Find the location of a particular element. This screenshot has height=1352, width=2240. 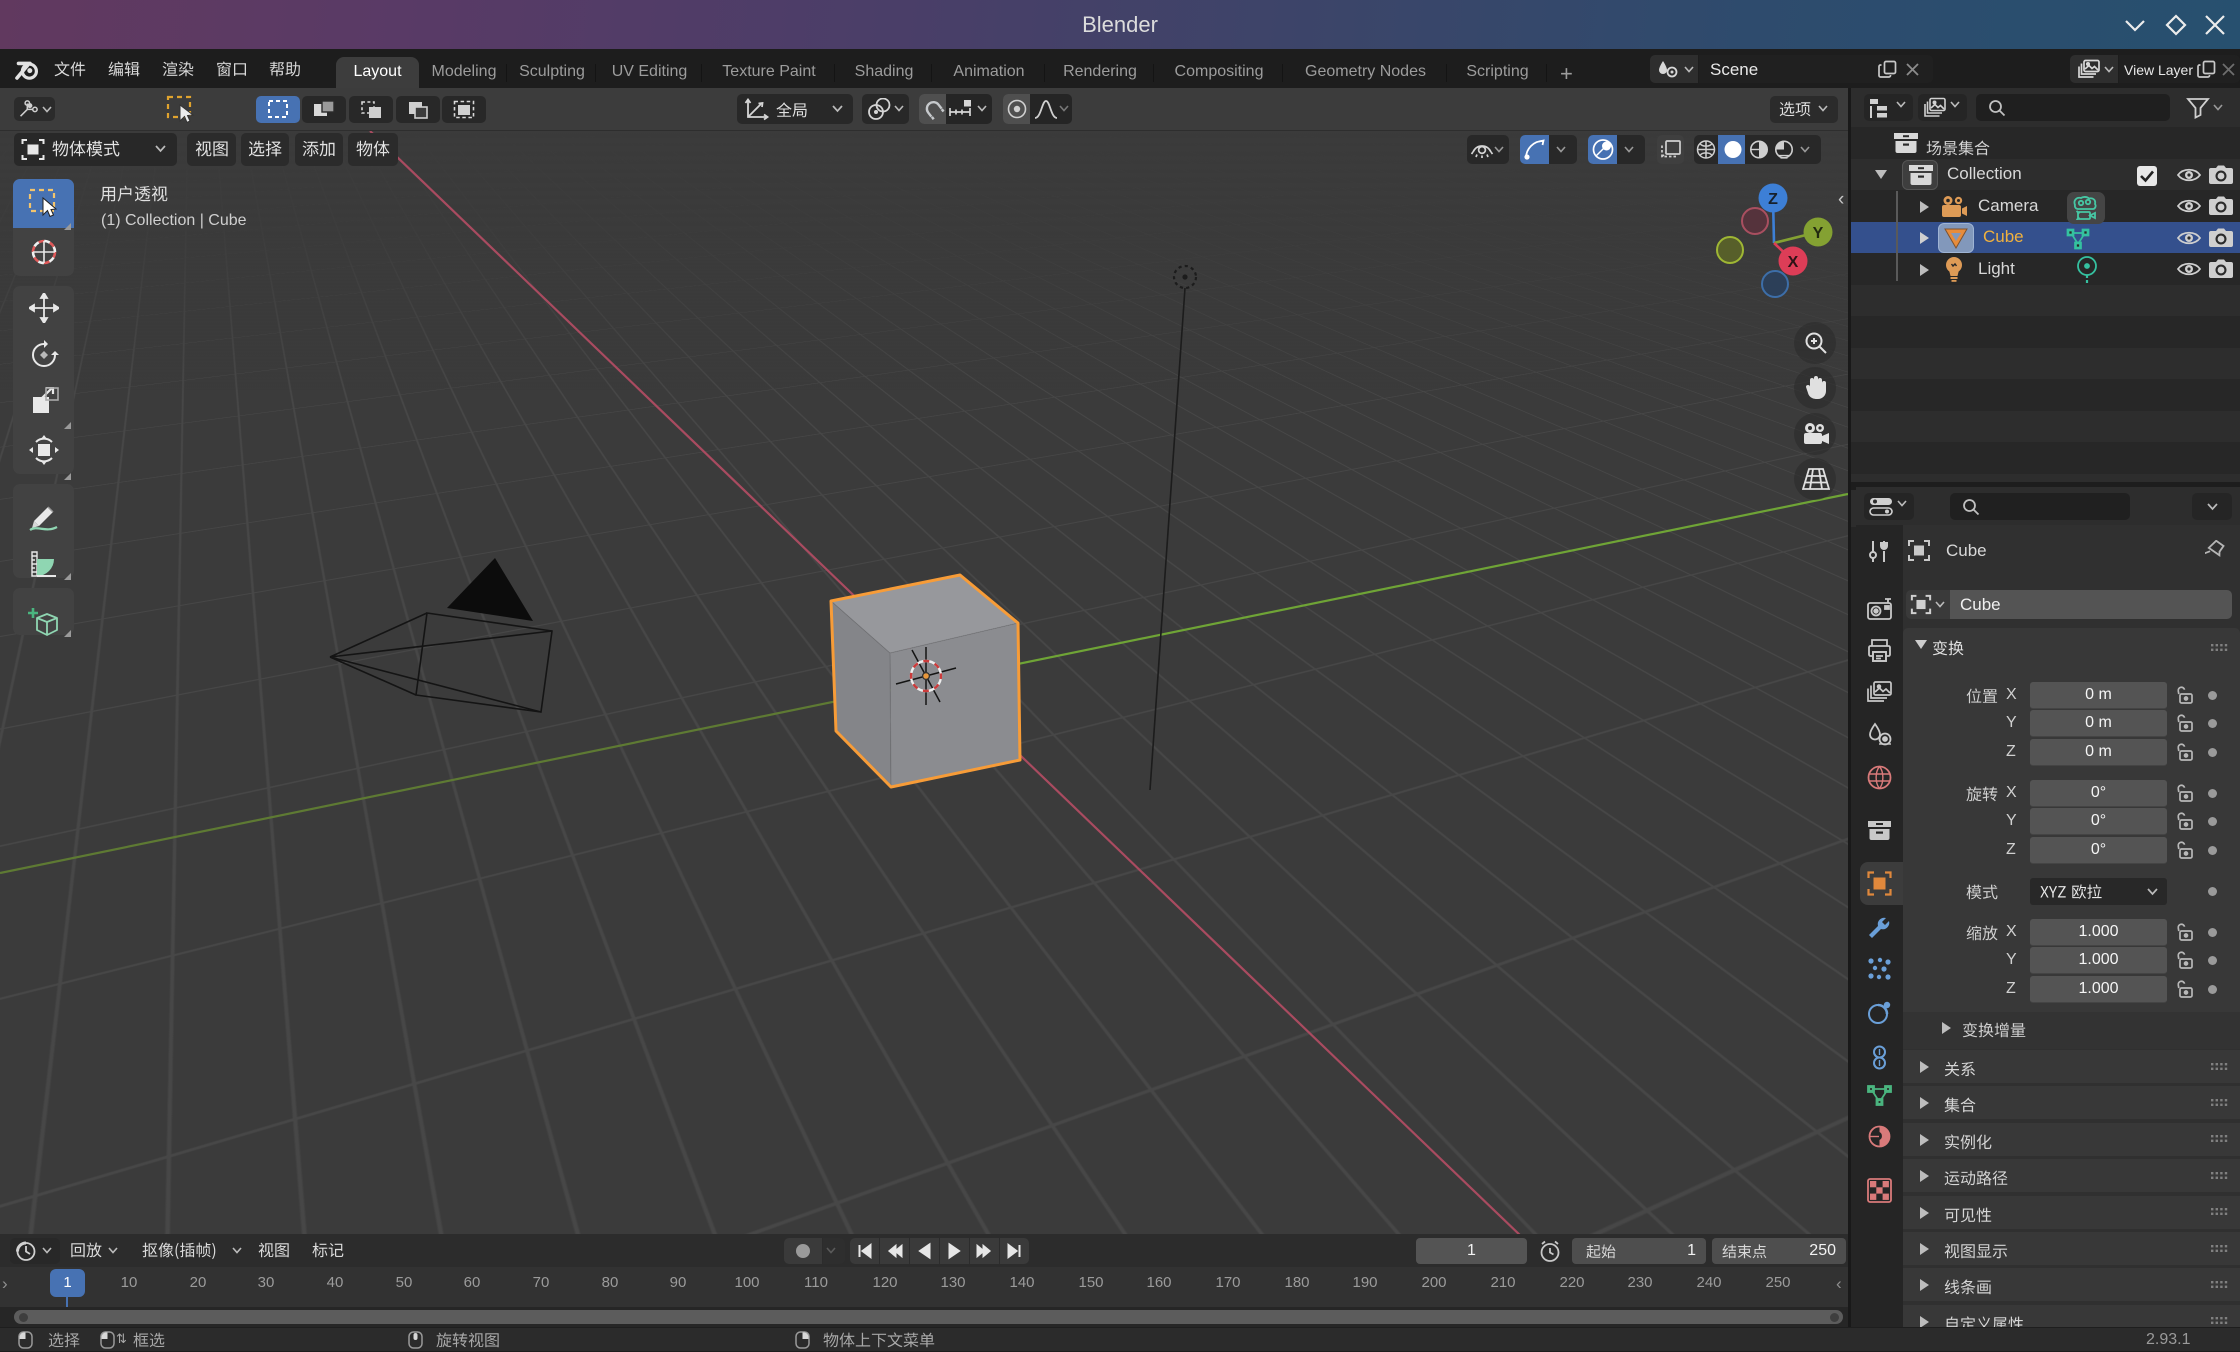

svg-text: X is located at coordinates (1793, 262).